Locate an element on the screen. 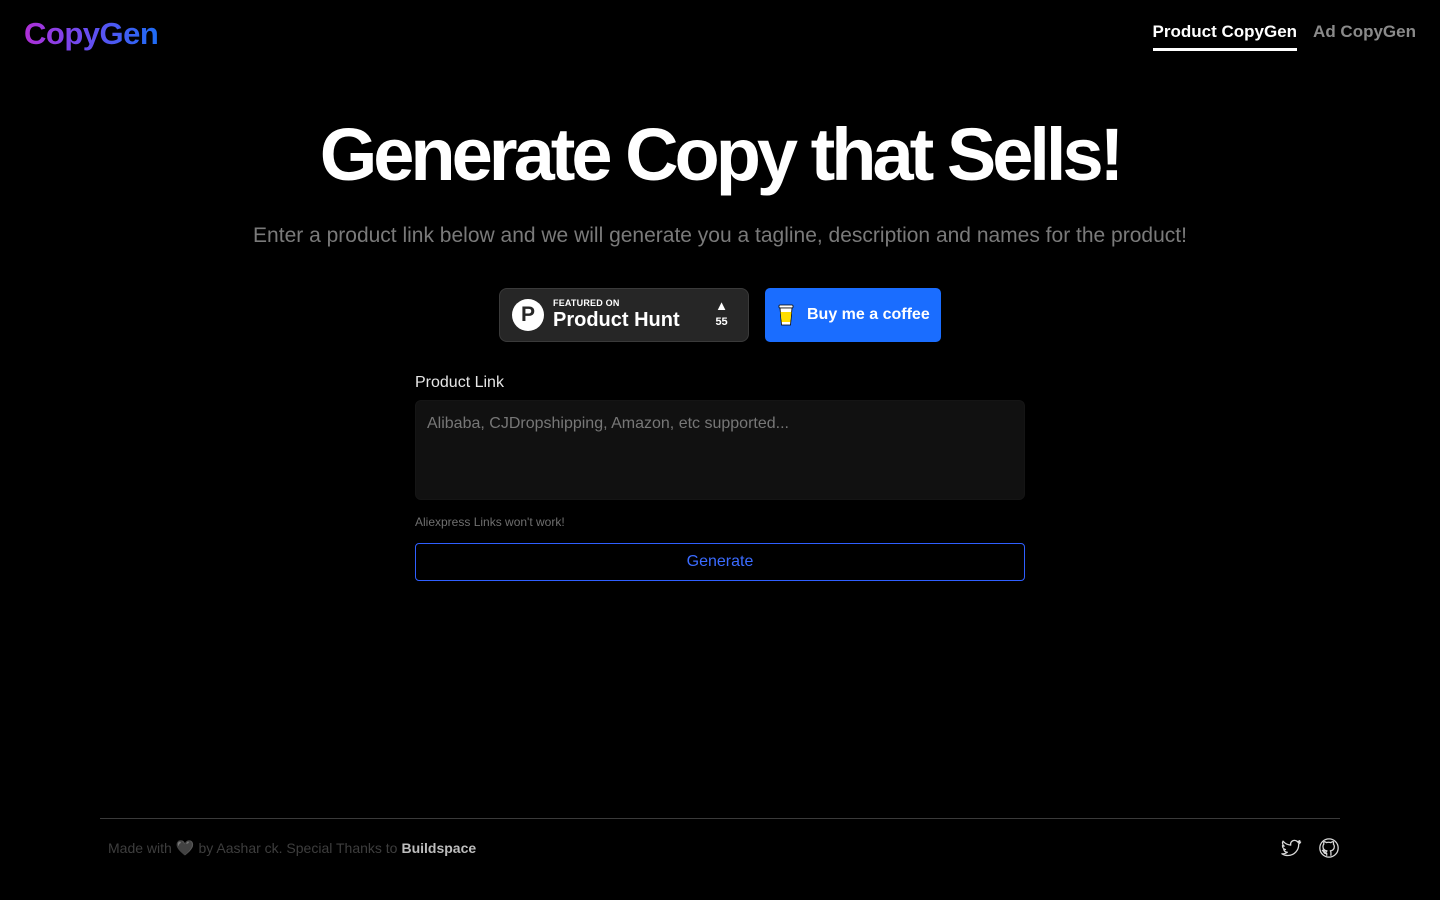 The height and width of the screenshot is (900, 1440). tab-ad-copygen: Ad CopyGen is located at coordinates (1364, 36).